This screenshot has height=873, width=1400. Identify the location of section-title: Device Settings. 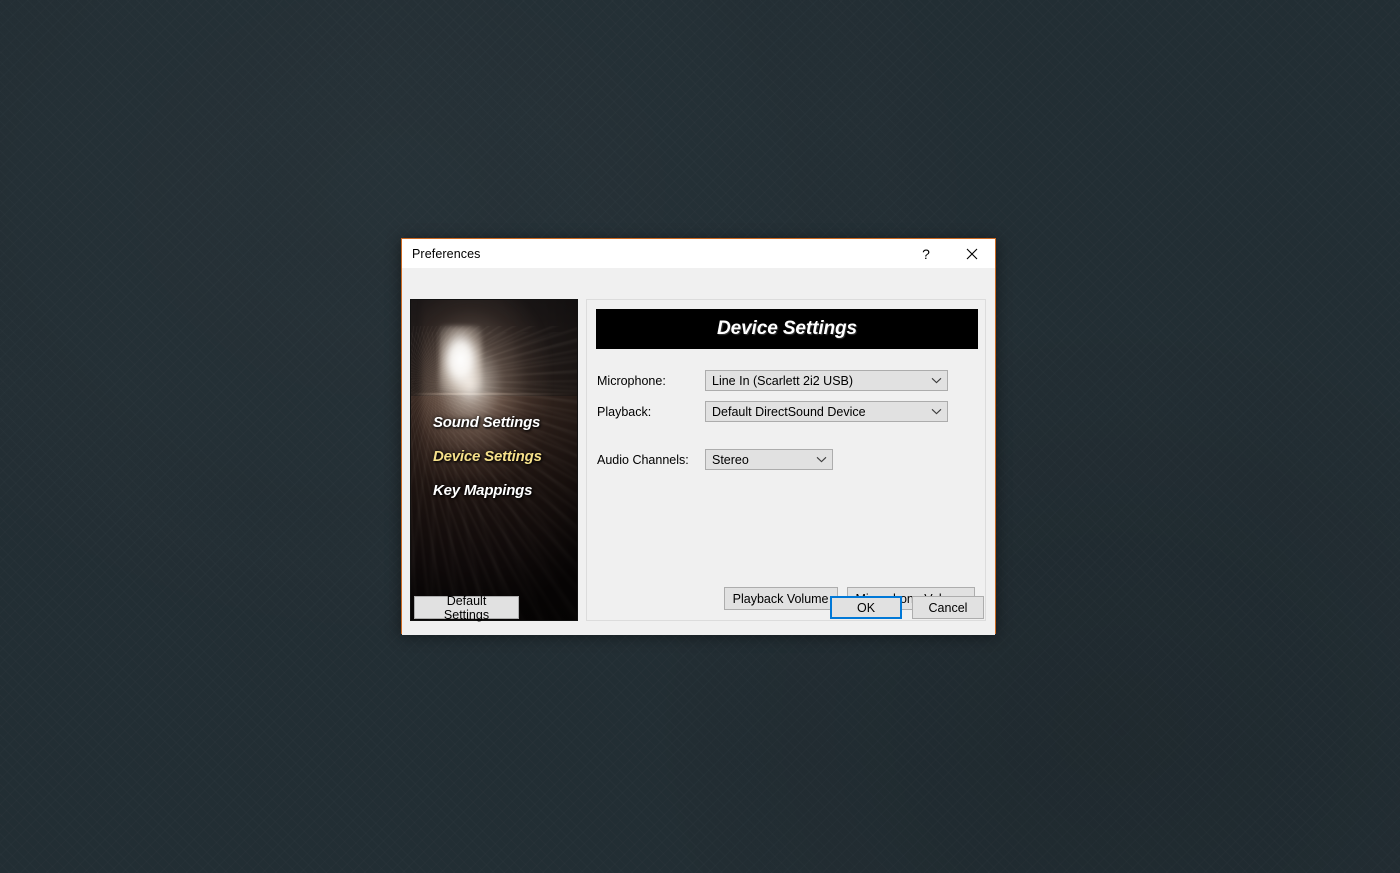
(787, 328).